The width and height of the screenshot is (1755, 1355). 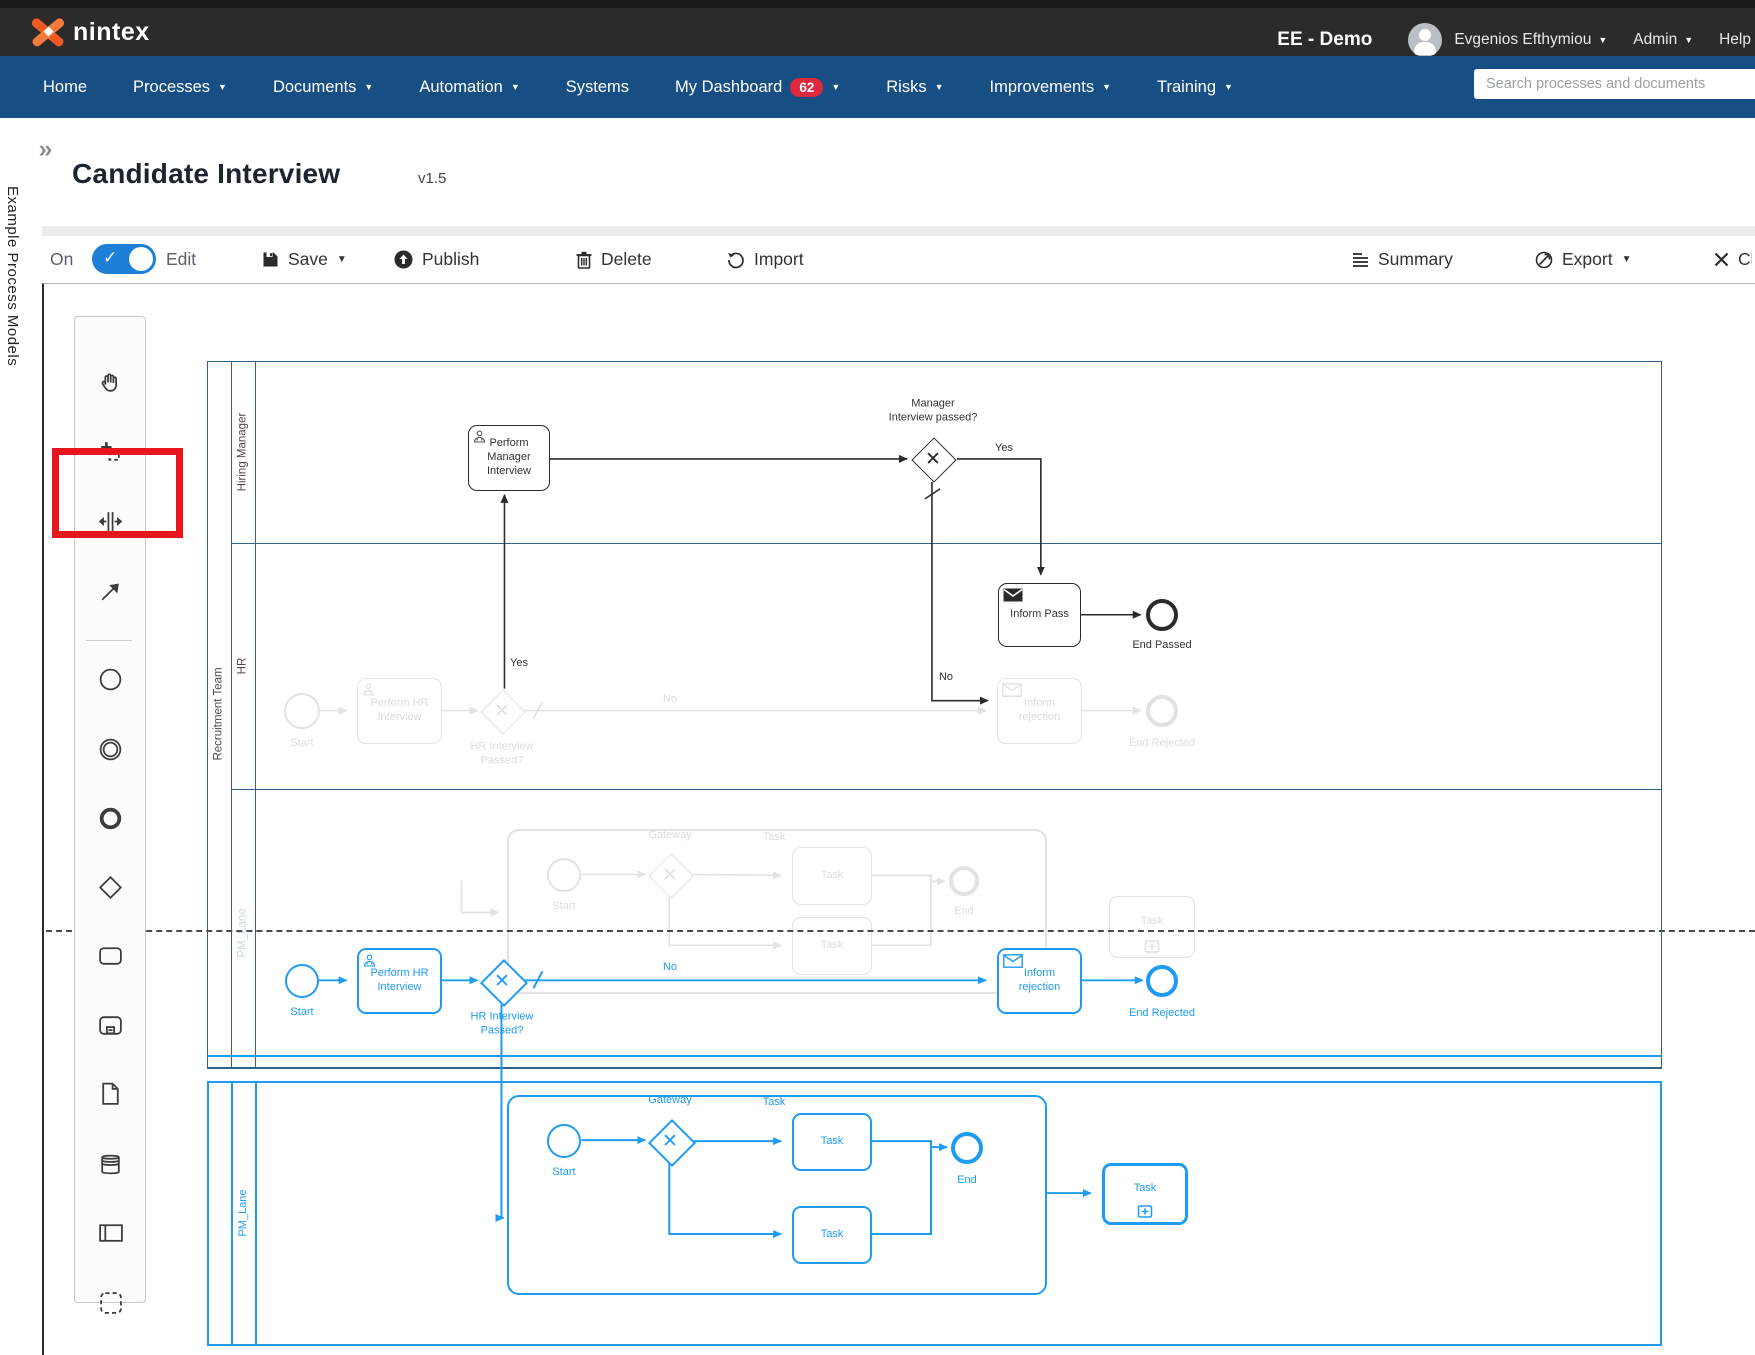 I want to click on publish-button: Publish, so click(x=436, y=259).